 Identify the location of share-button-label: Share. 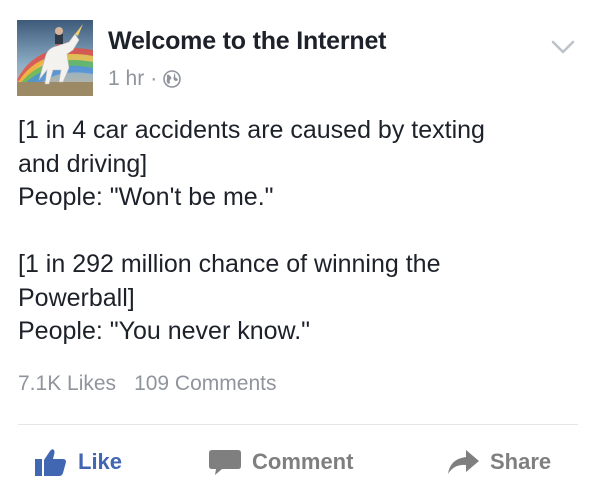
(521, 461).